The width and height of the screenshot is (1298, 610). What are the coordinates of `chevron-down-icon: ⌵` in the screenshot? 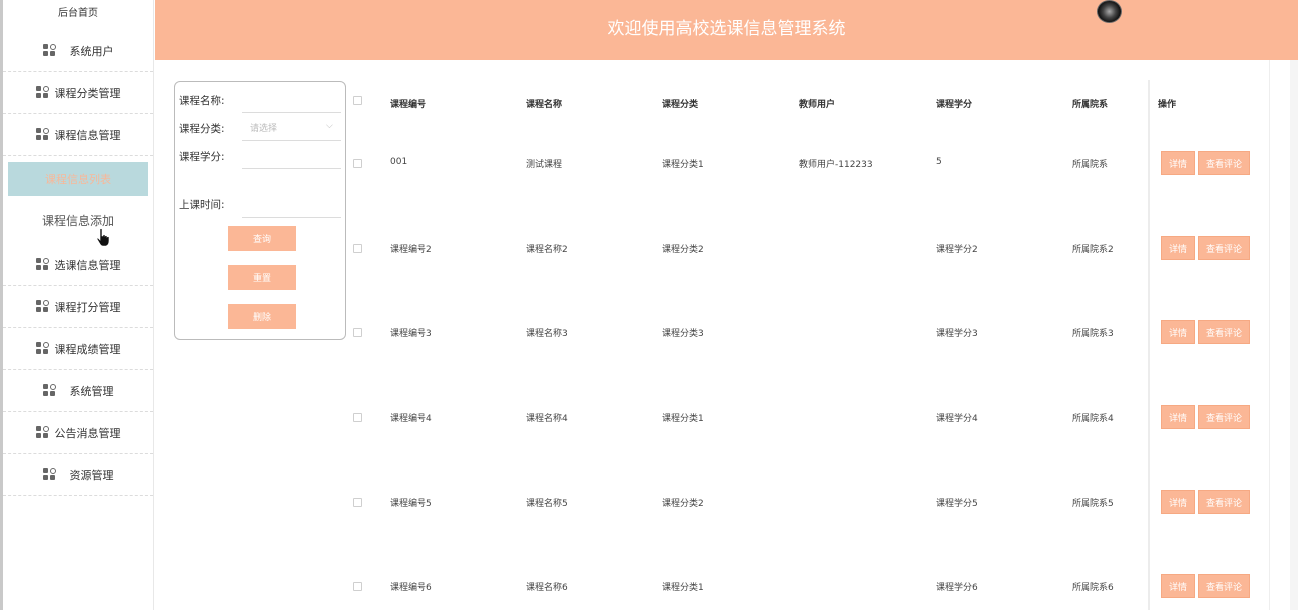 It's located at (329, 126).